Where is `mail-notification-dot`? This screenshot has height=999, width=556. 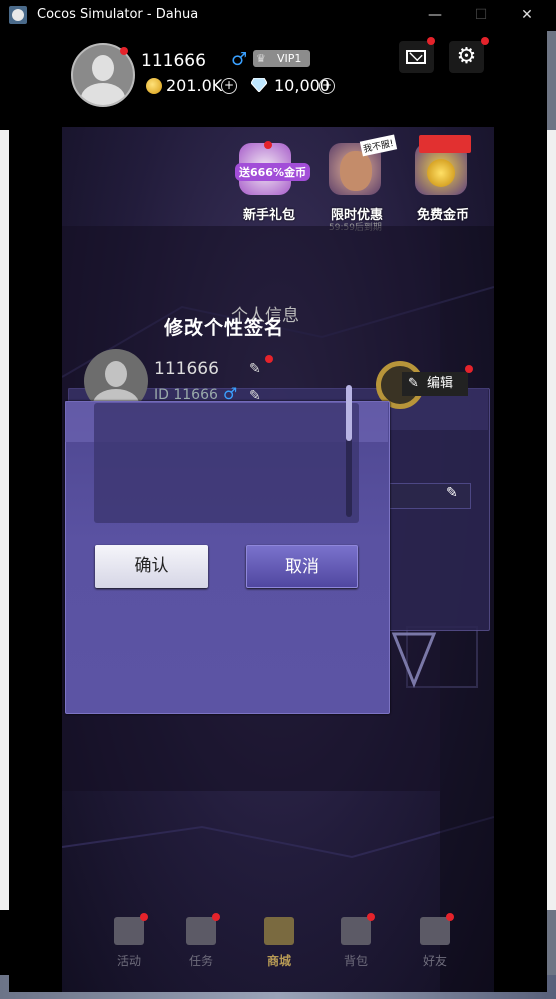 mail-notification-dot is located at coordinates (431, 41).